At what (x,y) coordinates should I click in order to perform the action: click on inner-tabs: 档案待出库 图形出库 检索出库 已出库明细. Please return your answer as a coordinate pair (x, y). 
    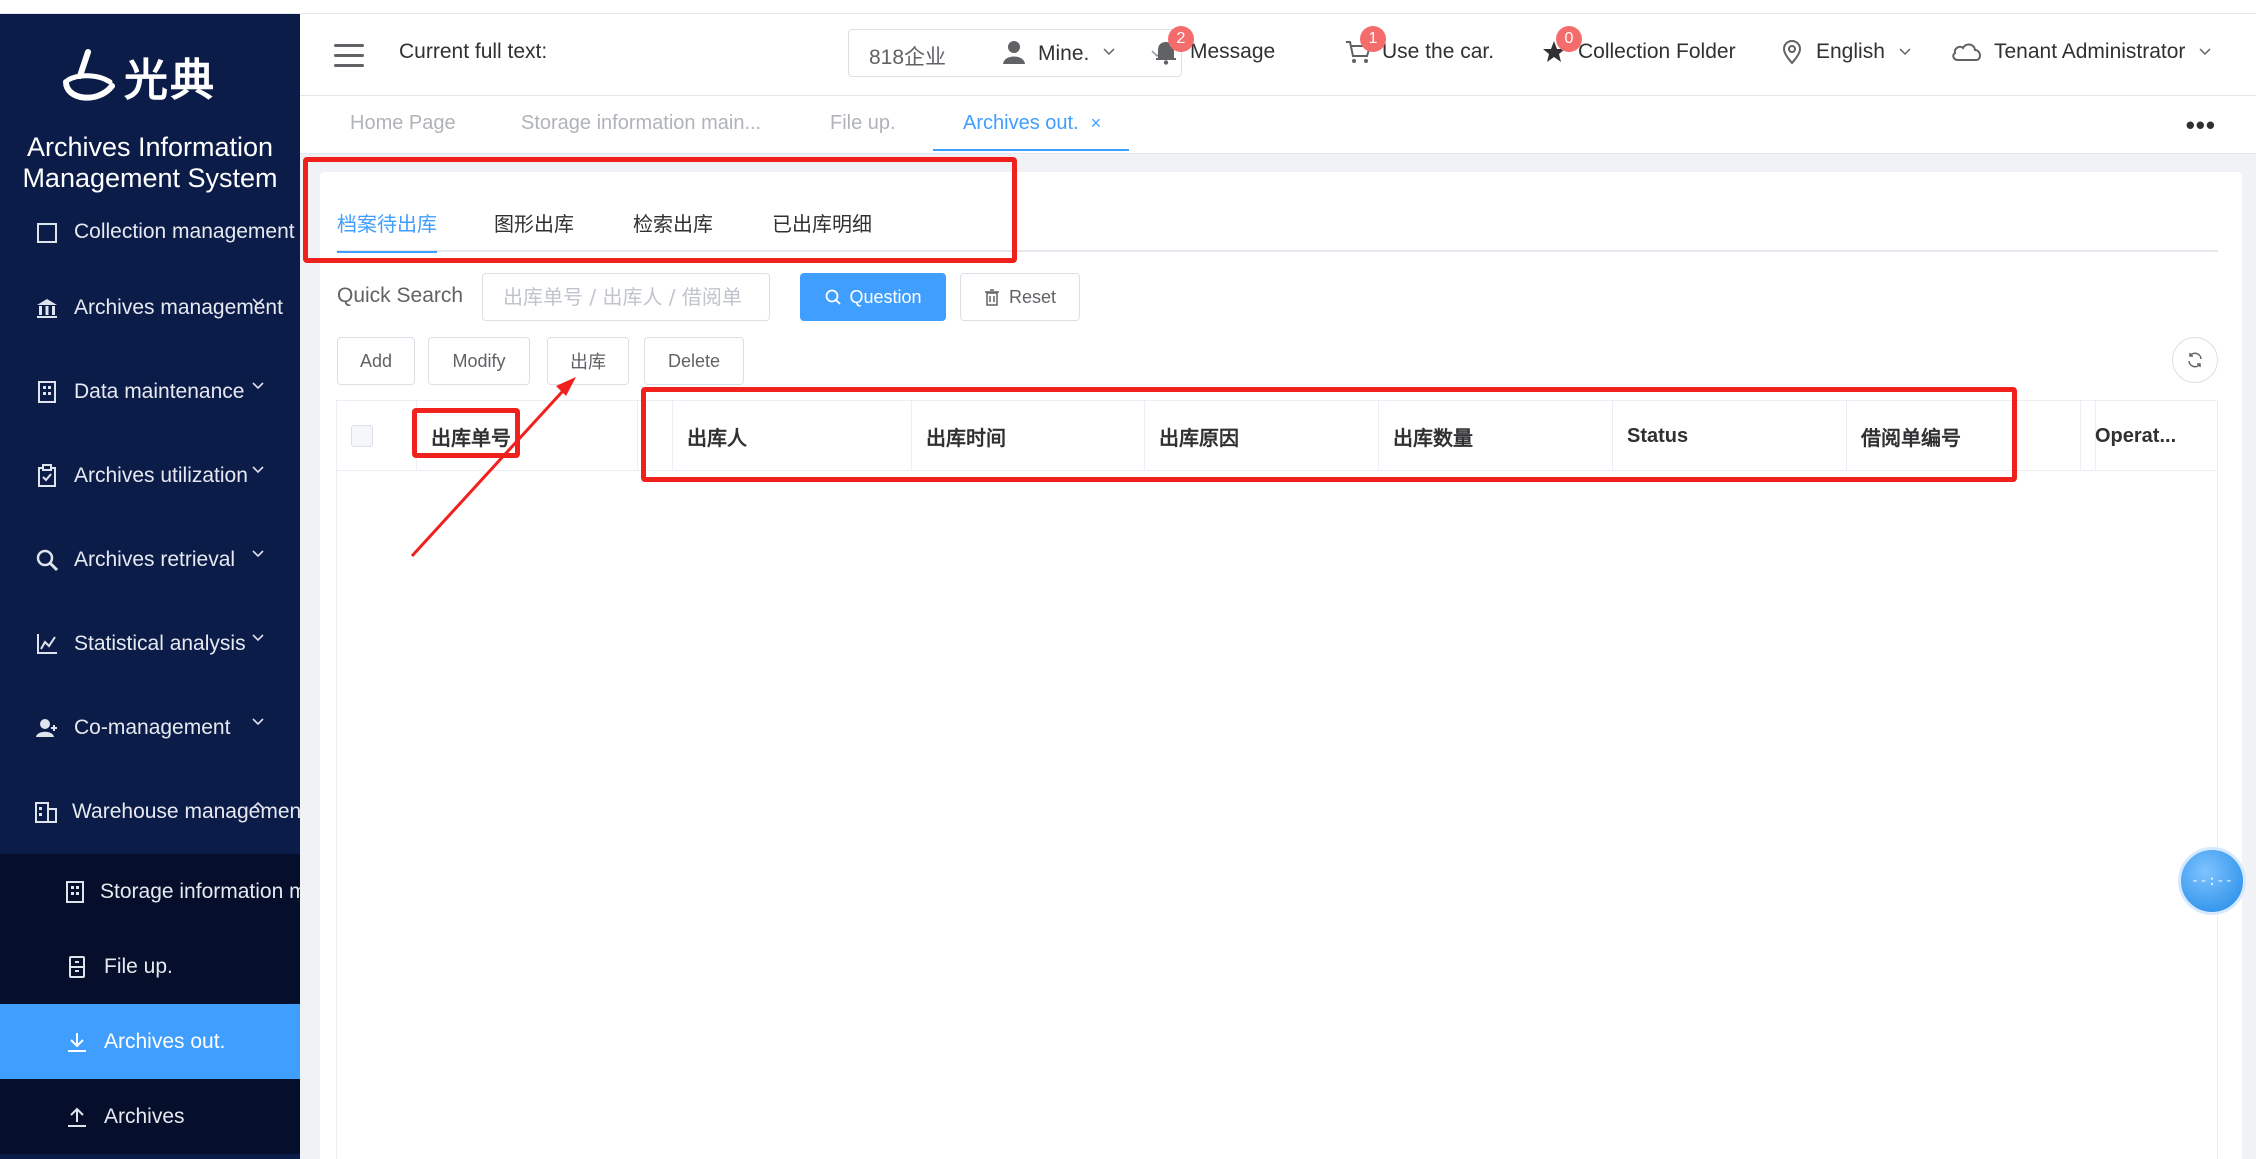
    Looking at the image, I should click on (1277, 230).